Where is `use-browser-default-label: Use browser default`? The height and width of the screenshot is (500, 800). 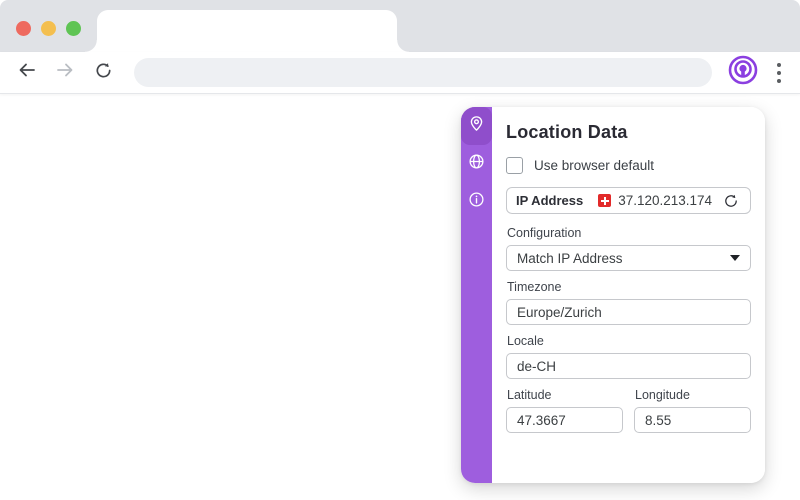
use-browser-default-label: Use browser default is located at coordinates (594, 165).